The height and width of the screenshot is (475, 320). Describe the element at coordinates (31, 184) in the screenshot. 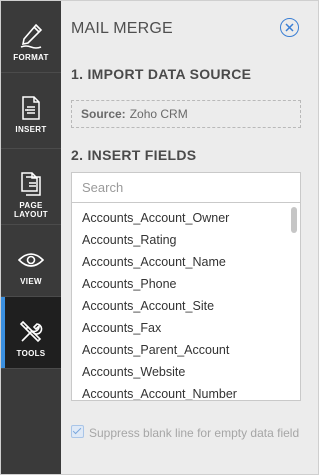

I see `page-layout-icon` at that location.